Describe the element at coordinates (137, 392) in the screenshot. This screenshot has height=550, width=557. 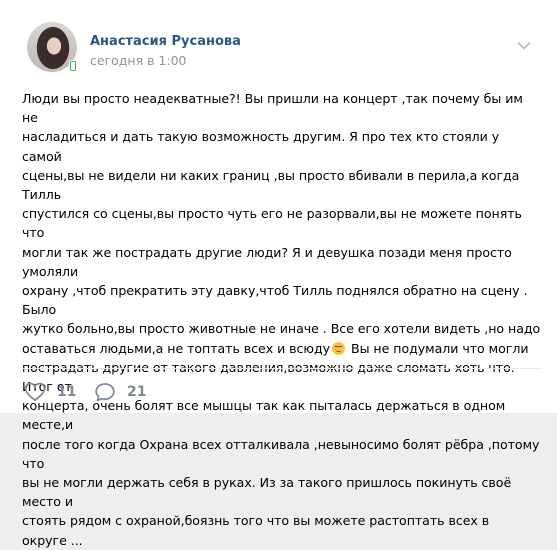
I see `comments-count: 21` at that location.